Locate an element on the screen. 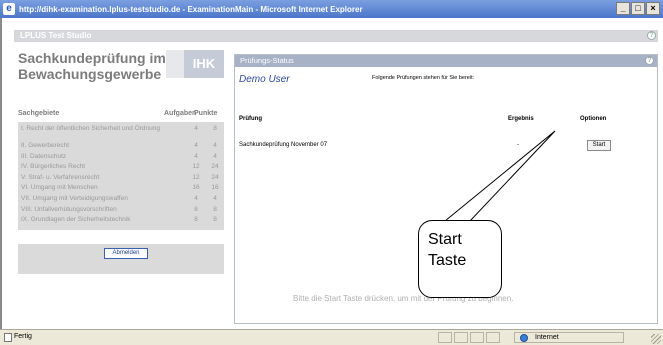 Image resolution: width=663 pixels, height=345 pixels. callout-line-1: Start is located at coordinates (445, 239).